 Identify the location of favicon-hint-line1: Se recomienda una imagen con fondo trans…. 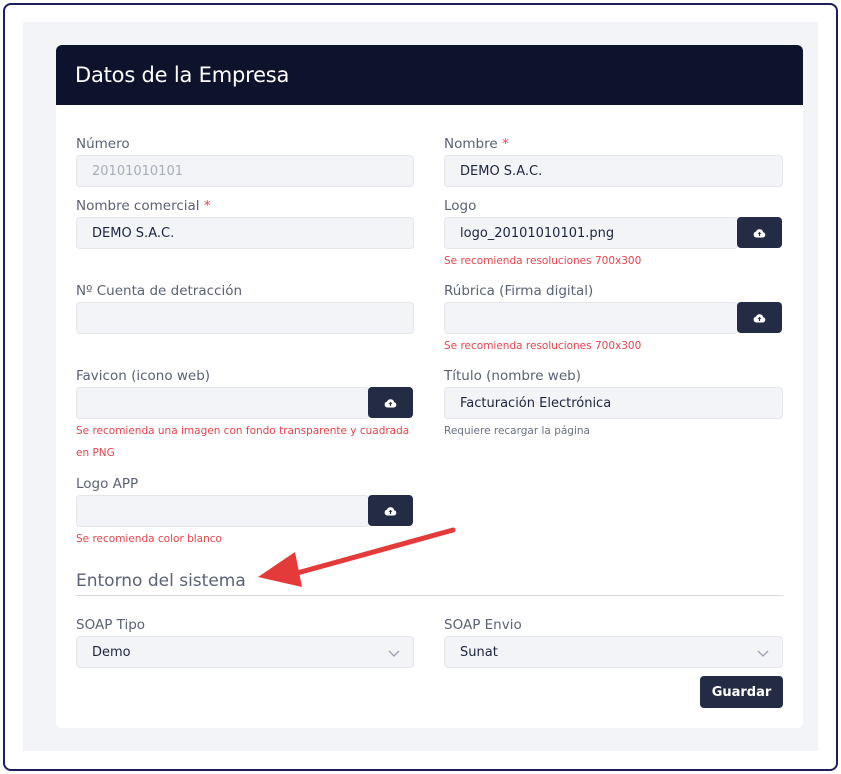
(243, 431).